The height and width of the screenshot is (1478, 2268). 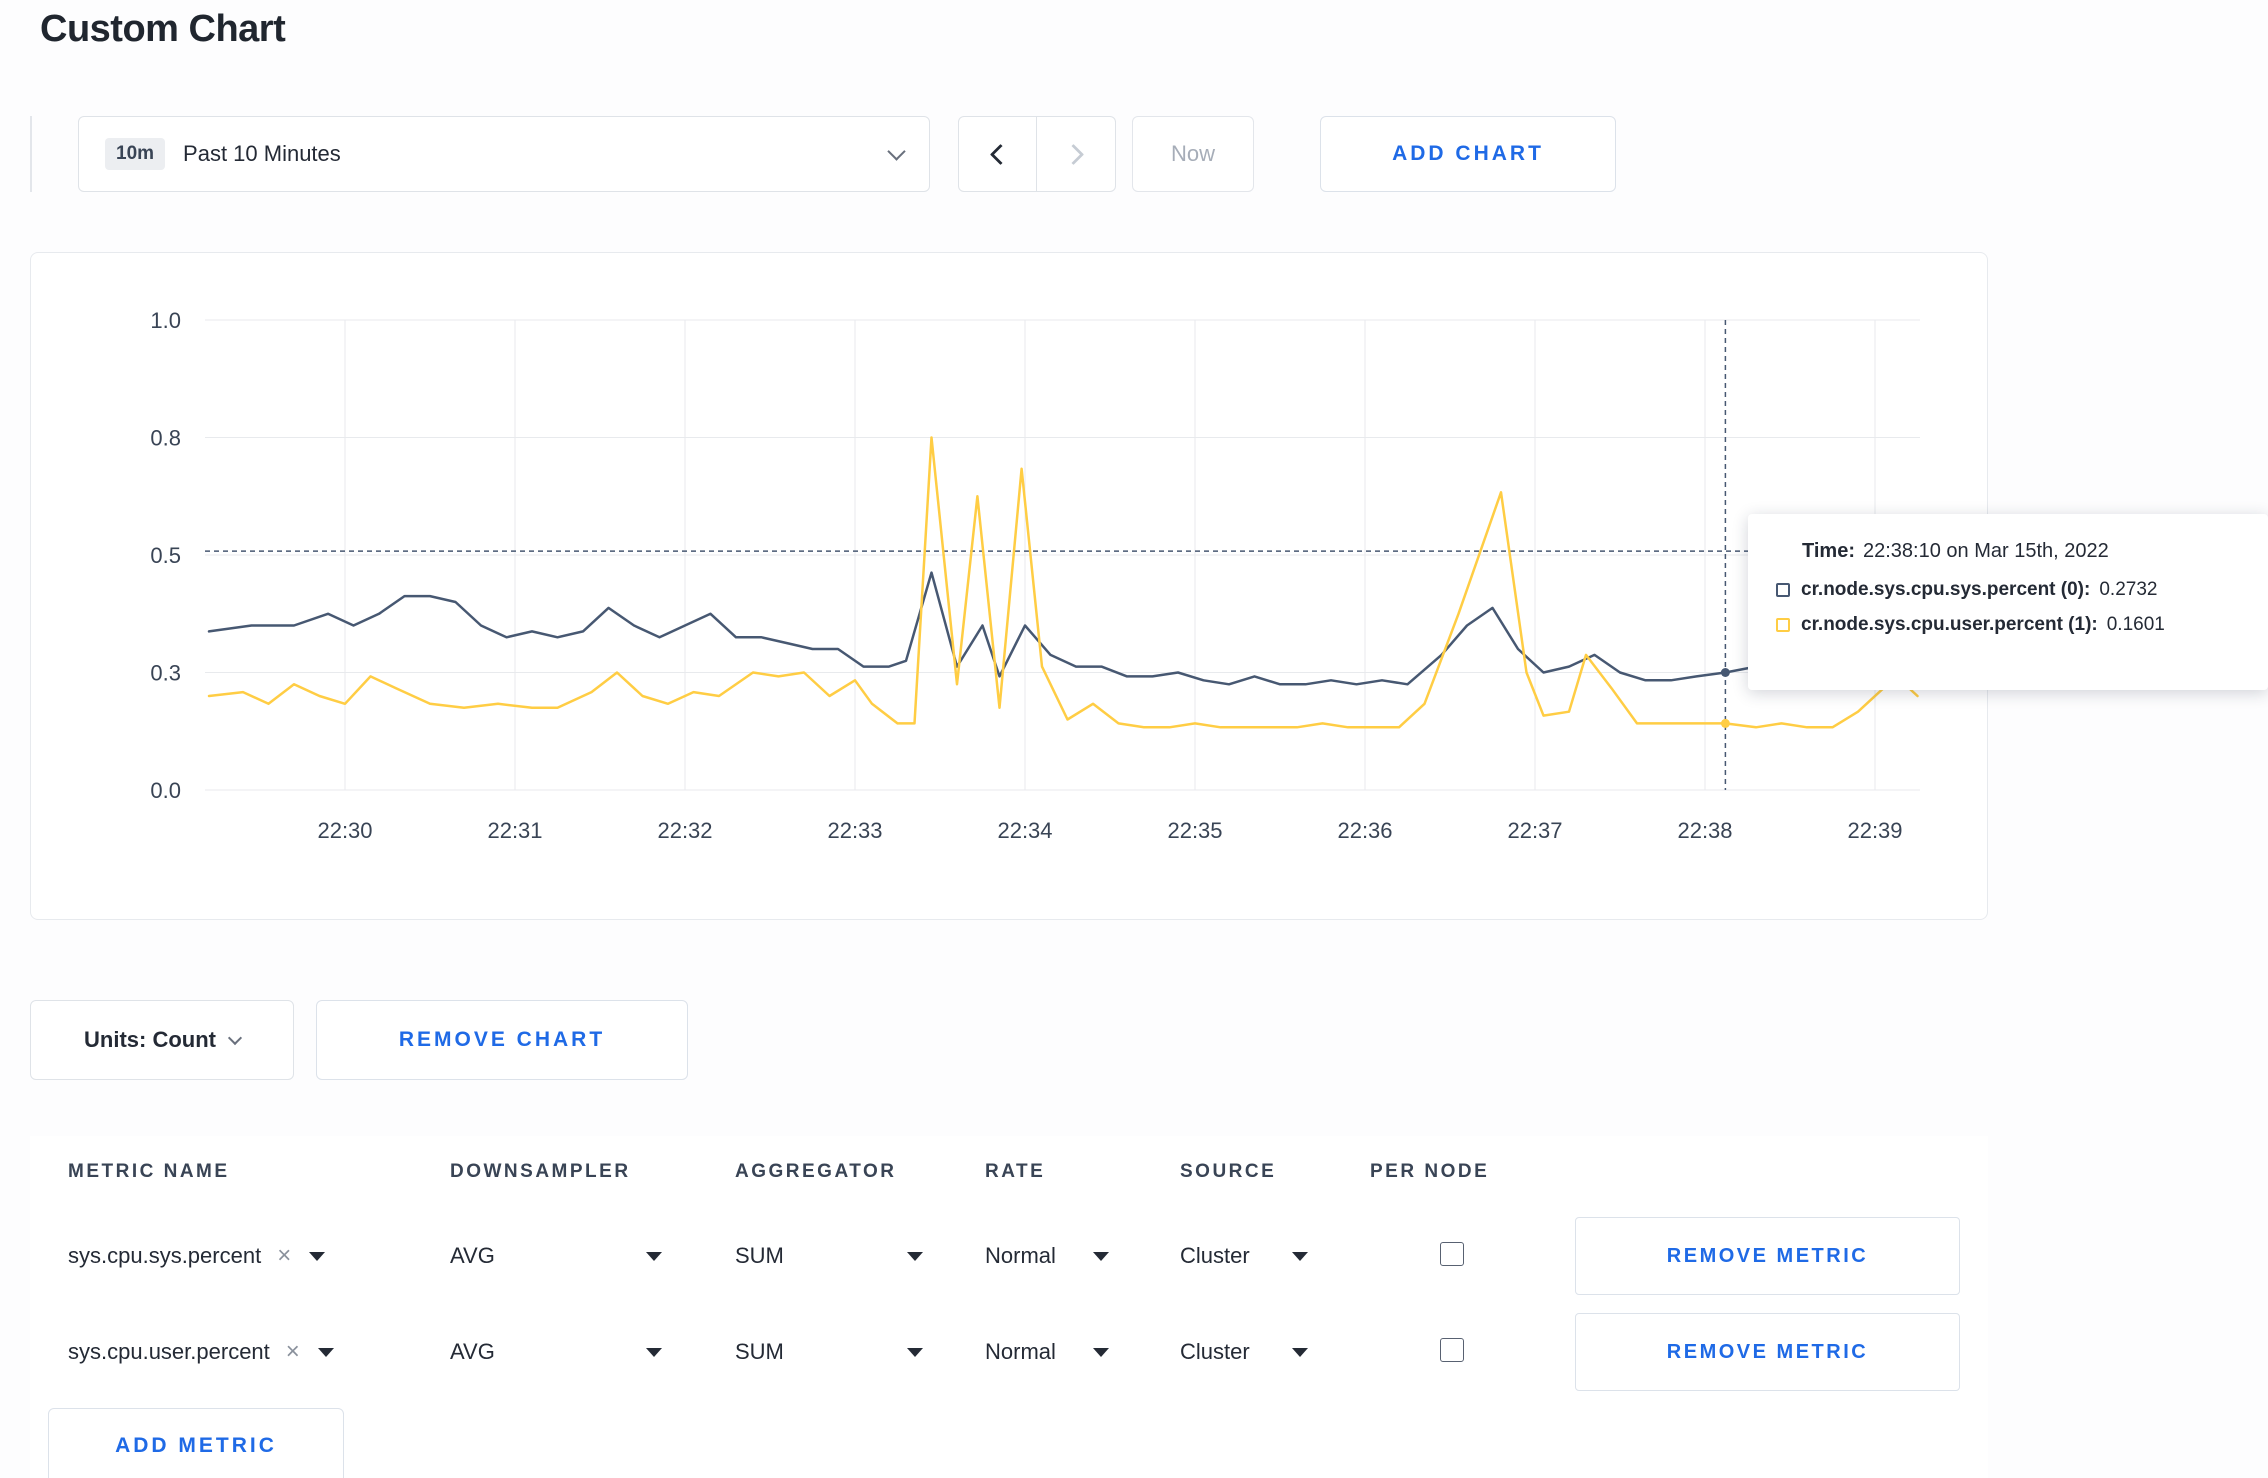 What do you see at coordinates (1468, 154) in the screenshot?
I see `add-chart-button: ADD CHART` at bounding box center [1468, 154].